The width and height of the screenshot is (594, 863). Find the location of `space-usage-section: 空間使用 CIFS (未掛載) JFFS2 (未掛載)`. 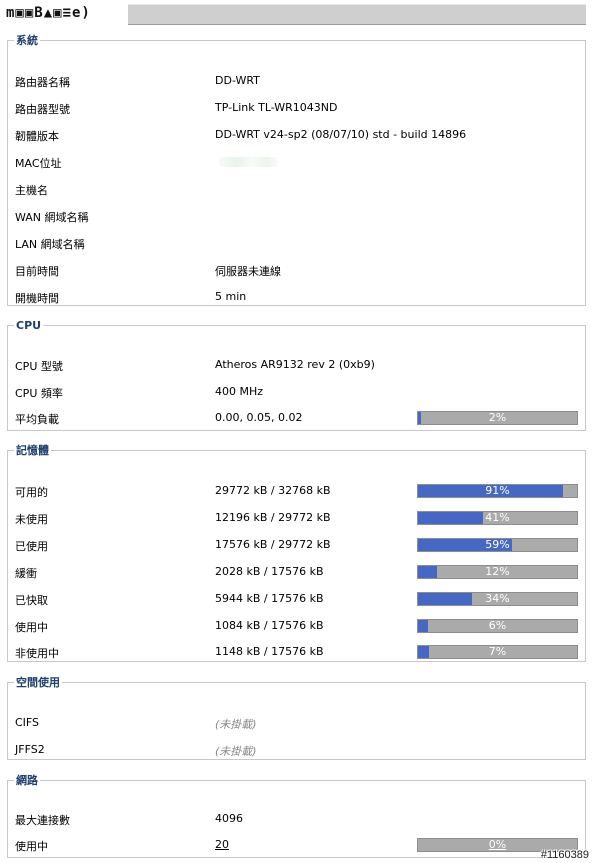

space-usage-section: 空間使用 CIFS (未掛載) JFFS2 (未掛載) is located at coordinates (296, 717).